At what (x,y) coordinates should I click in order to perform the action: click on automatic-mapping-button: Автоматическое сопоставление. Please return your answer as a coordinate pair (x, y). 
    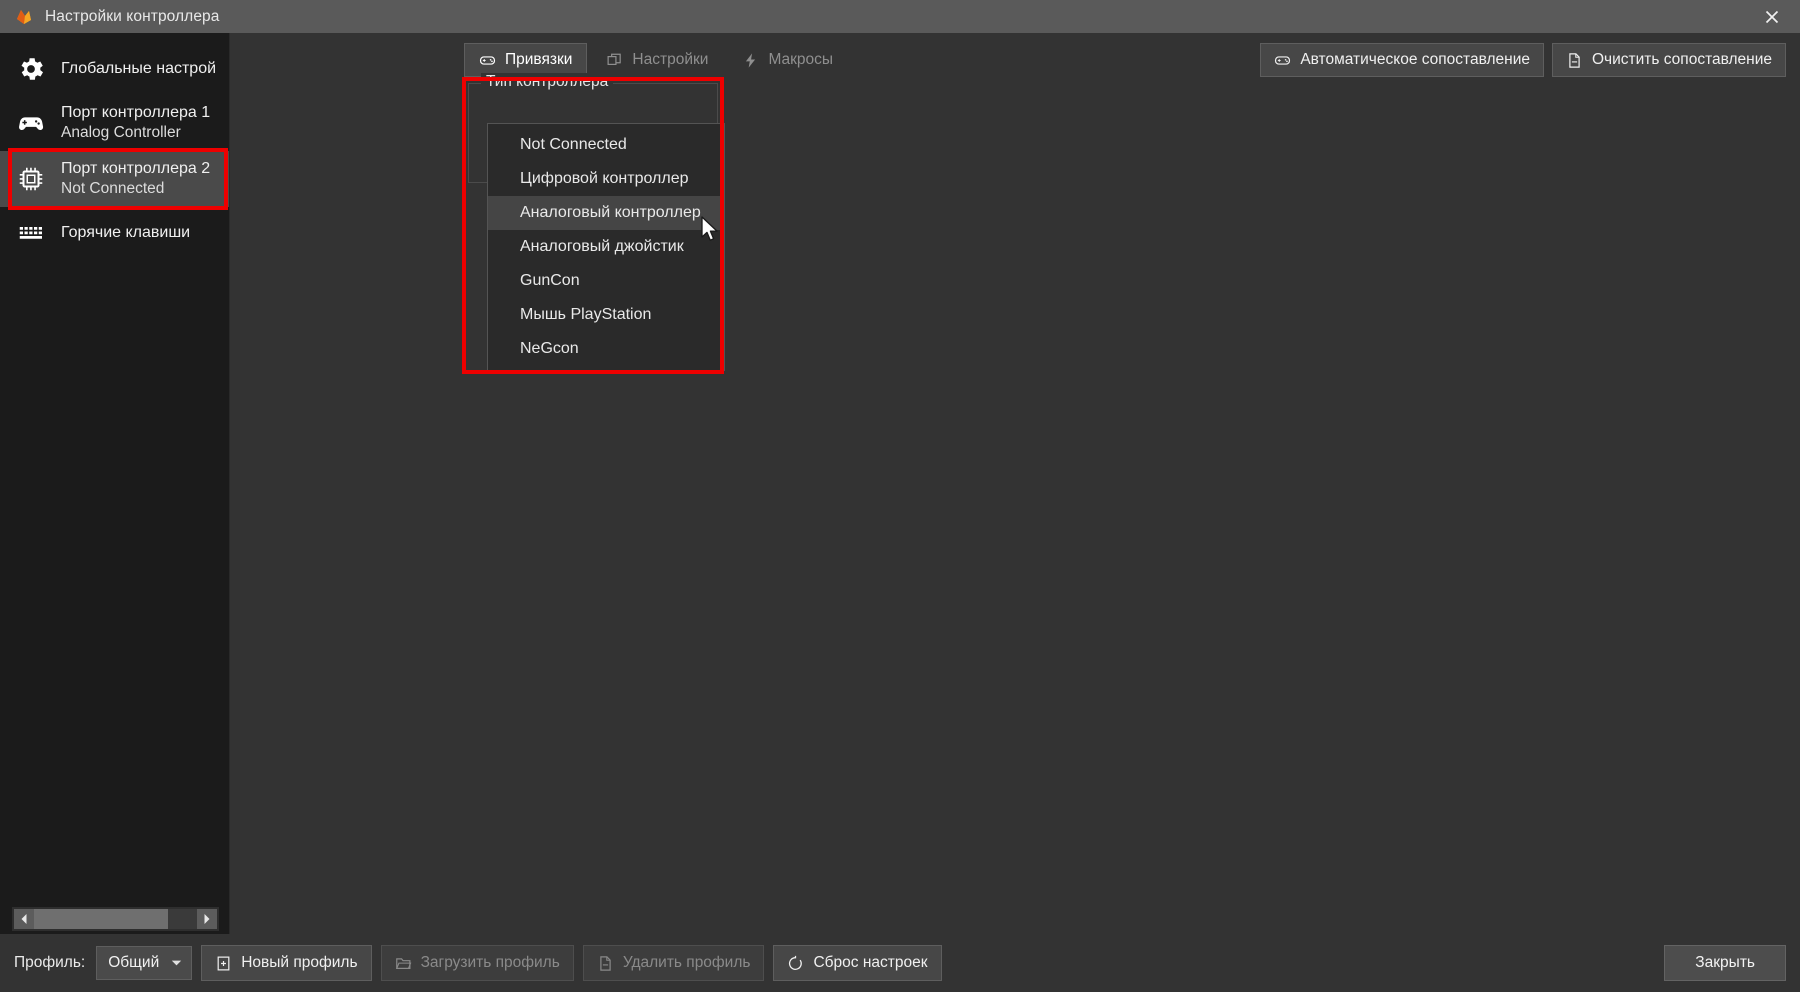
    Looking at the image, I should click on (1402, 60).